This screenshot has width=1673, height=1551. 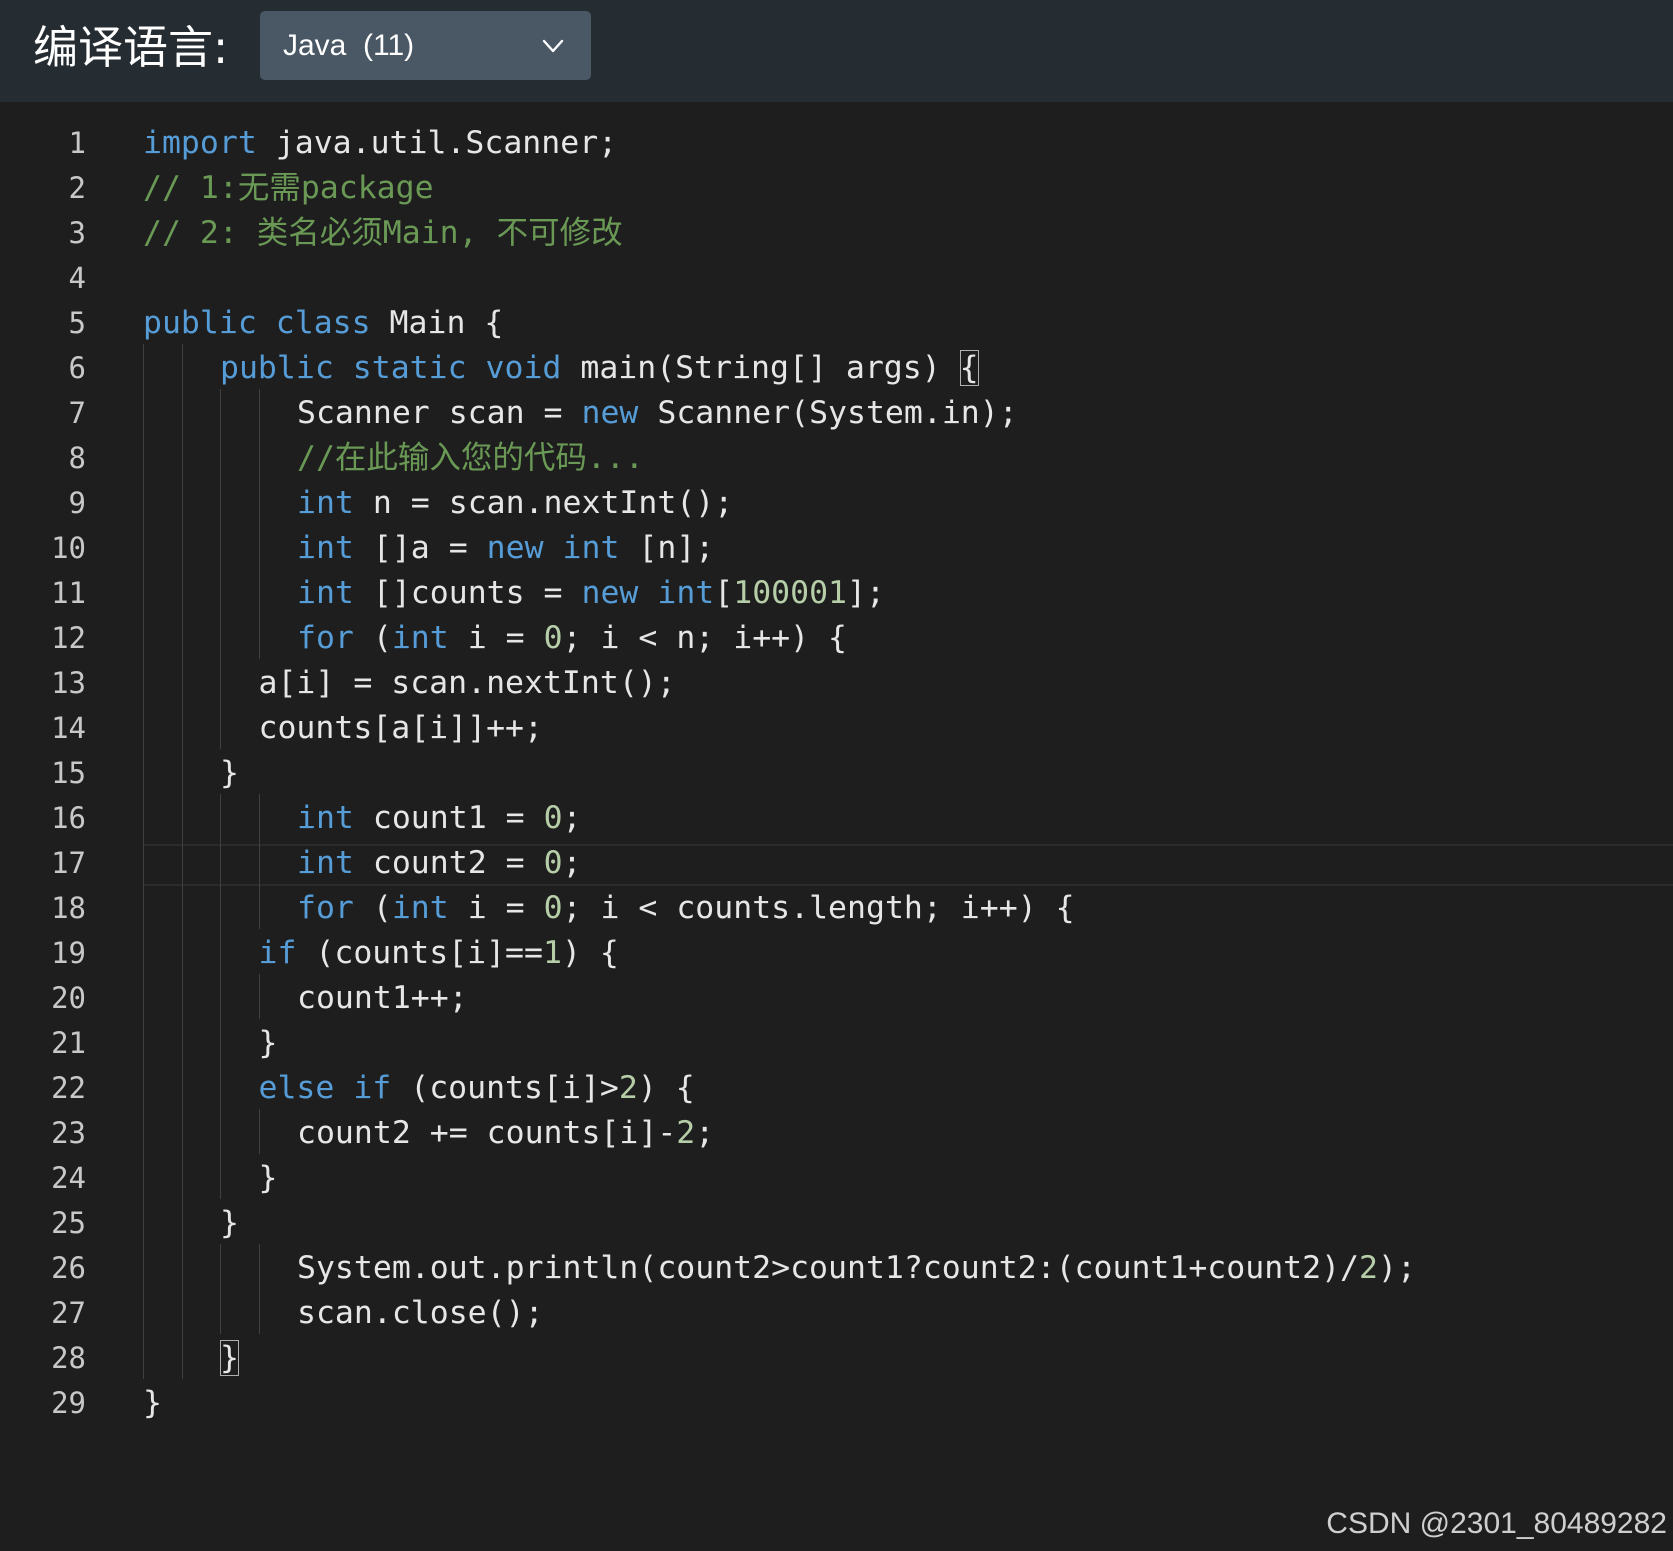 What do you see at coordinates (836, 143) in the screenshot?
I see `code-line: 1 import java.util.Scanner;` at bounding box center [836, 143].